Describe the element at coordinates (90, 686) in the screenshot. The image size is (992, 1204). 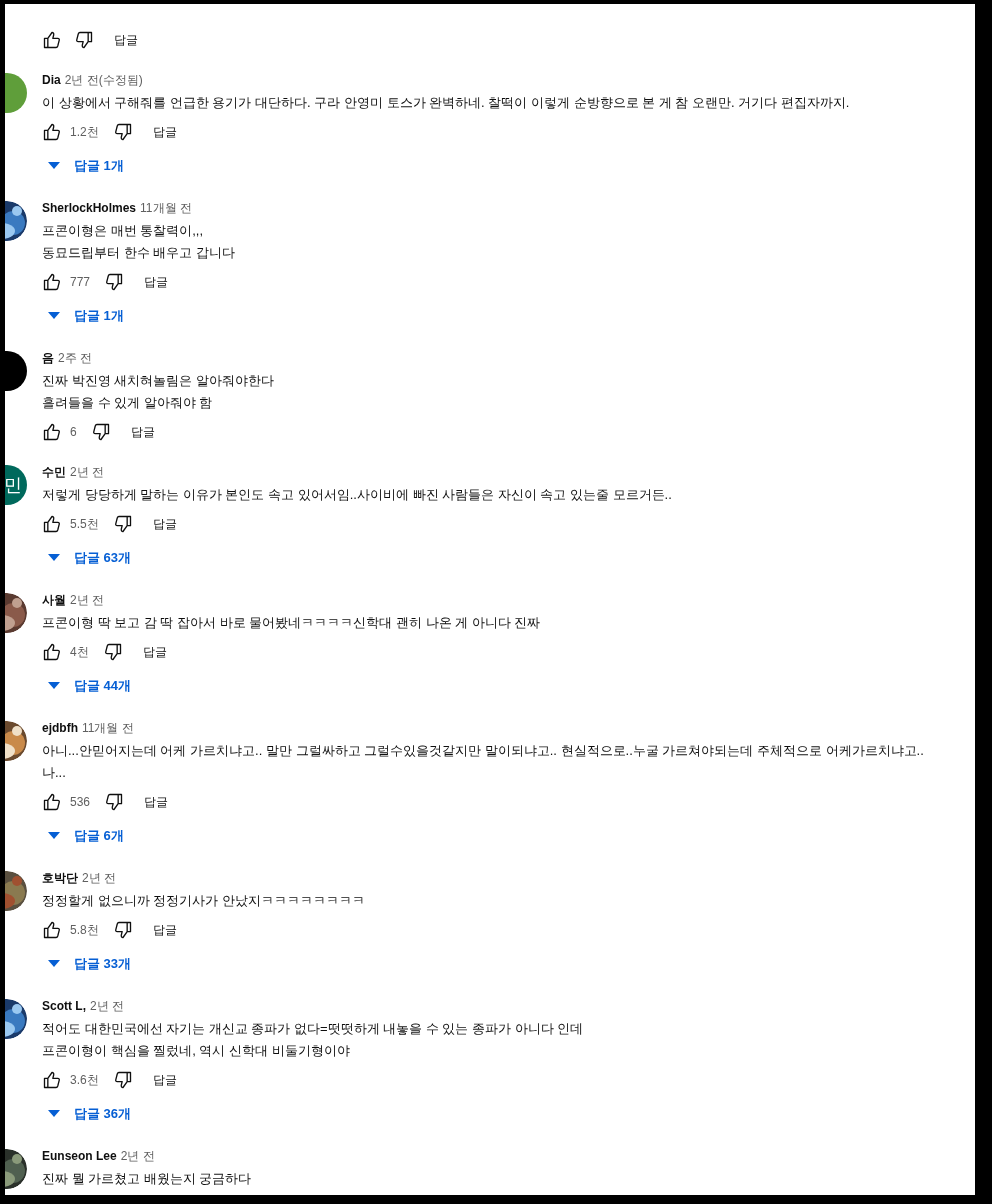
I see `replies-toggle: 답글 44개` at that location.